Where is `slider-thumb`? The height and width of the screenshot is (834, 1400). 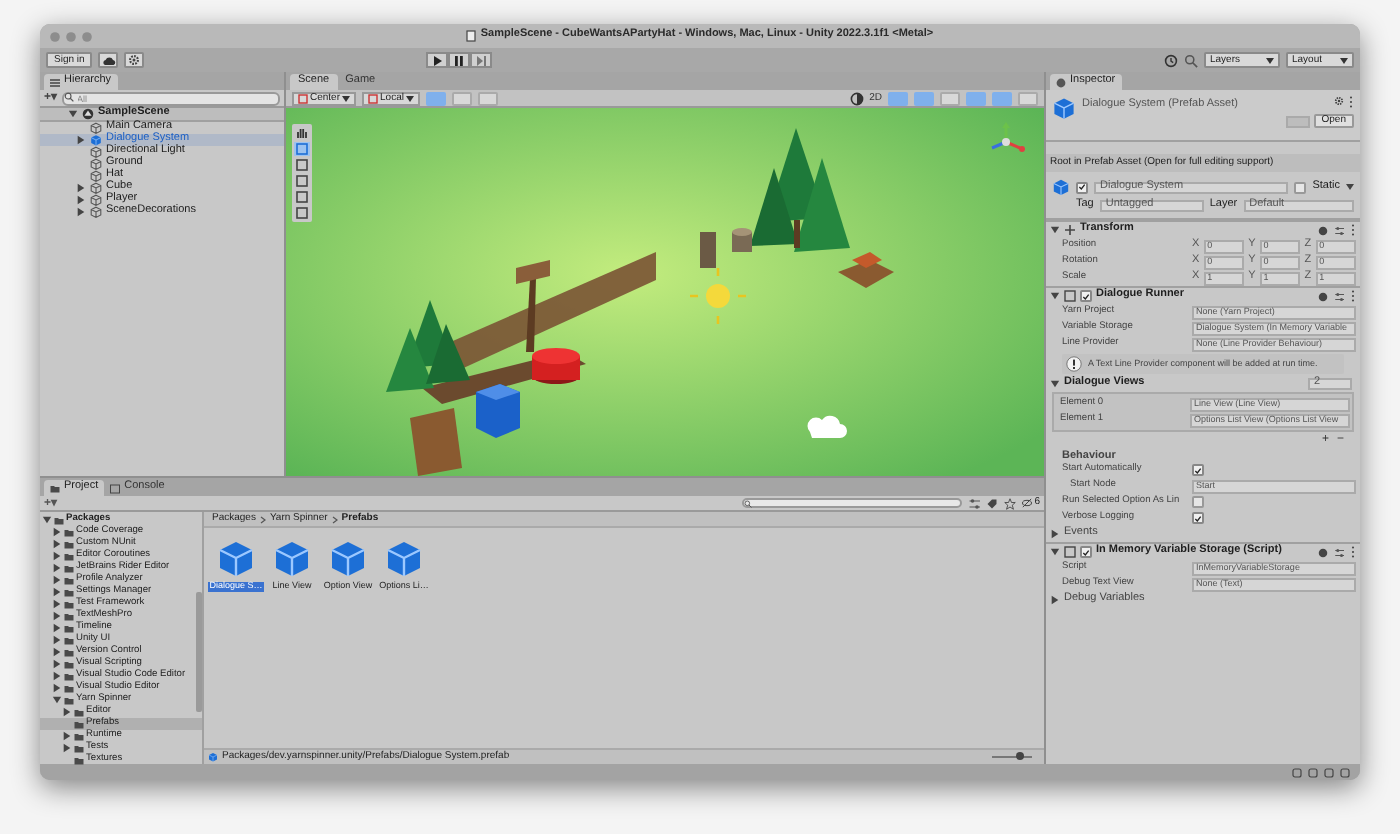
slider-thumb is located at coordinates (1020, 756).